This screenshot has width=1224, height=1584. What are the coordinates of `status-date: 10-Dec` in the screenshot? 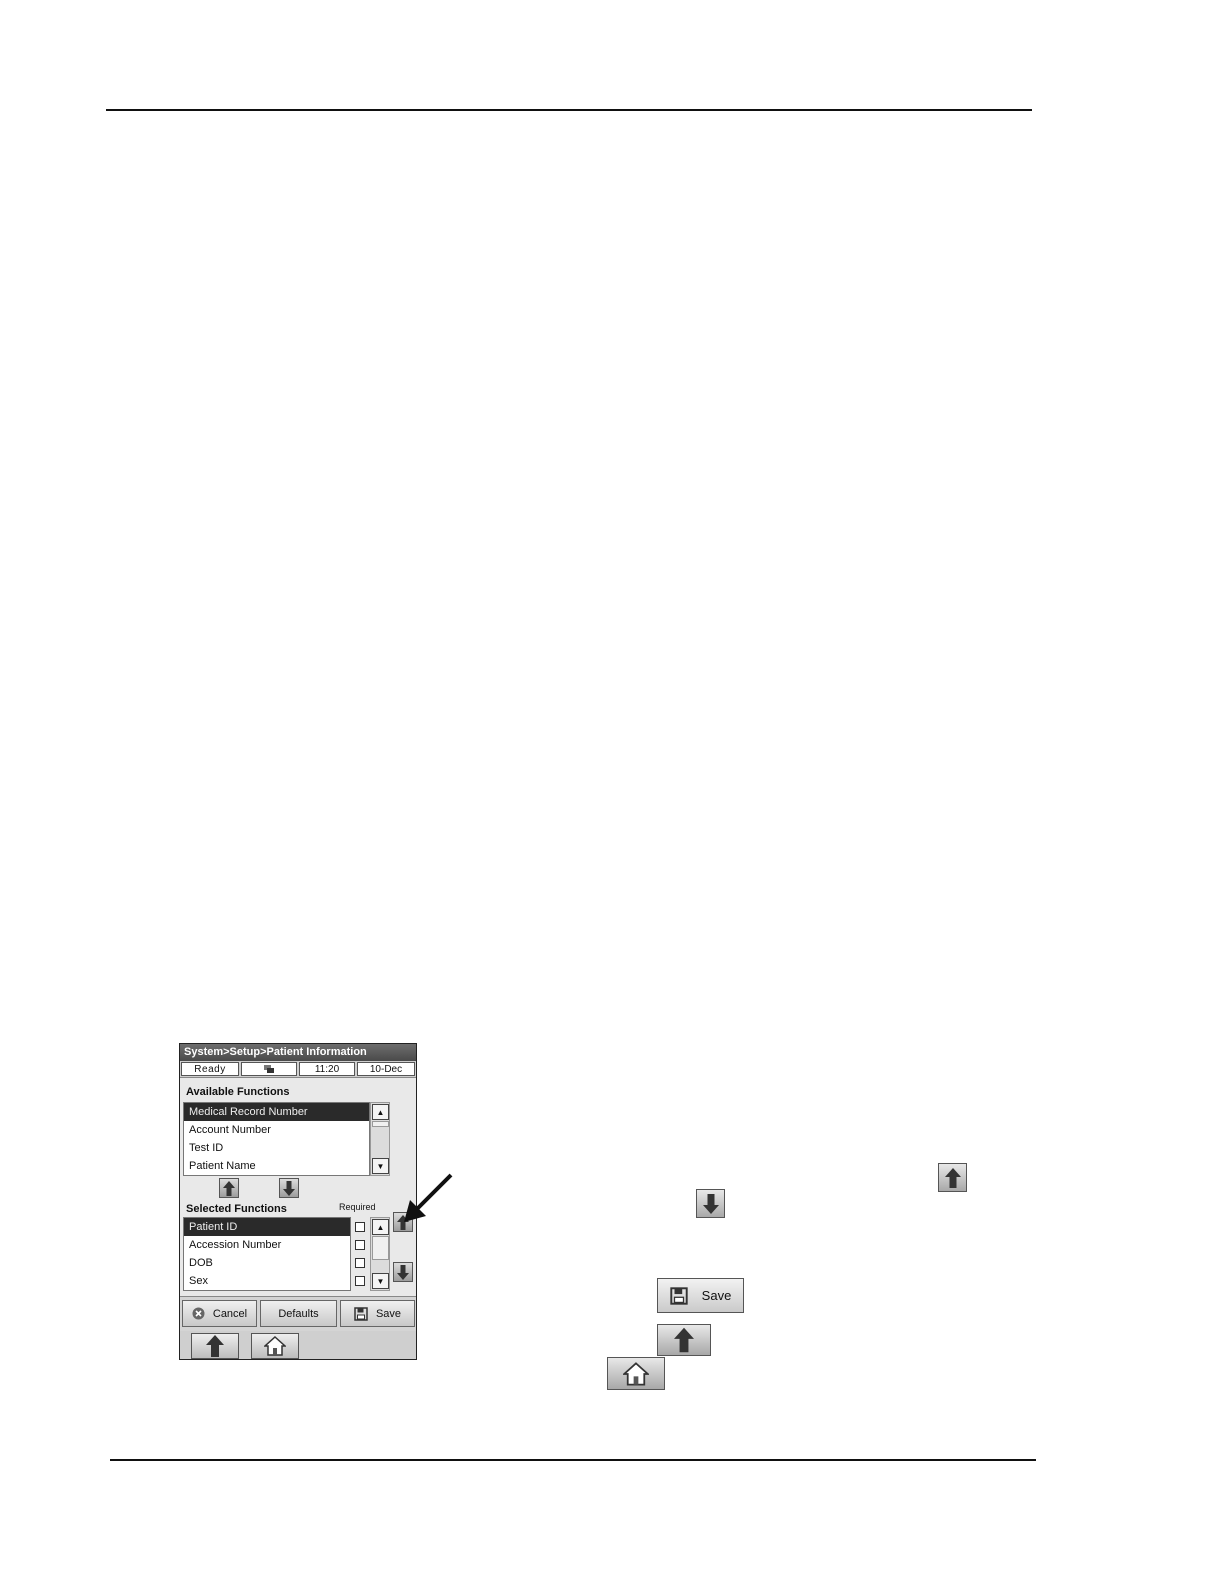 It's located at (386, 1069).